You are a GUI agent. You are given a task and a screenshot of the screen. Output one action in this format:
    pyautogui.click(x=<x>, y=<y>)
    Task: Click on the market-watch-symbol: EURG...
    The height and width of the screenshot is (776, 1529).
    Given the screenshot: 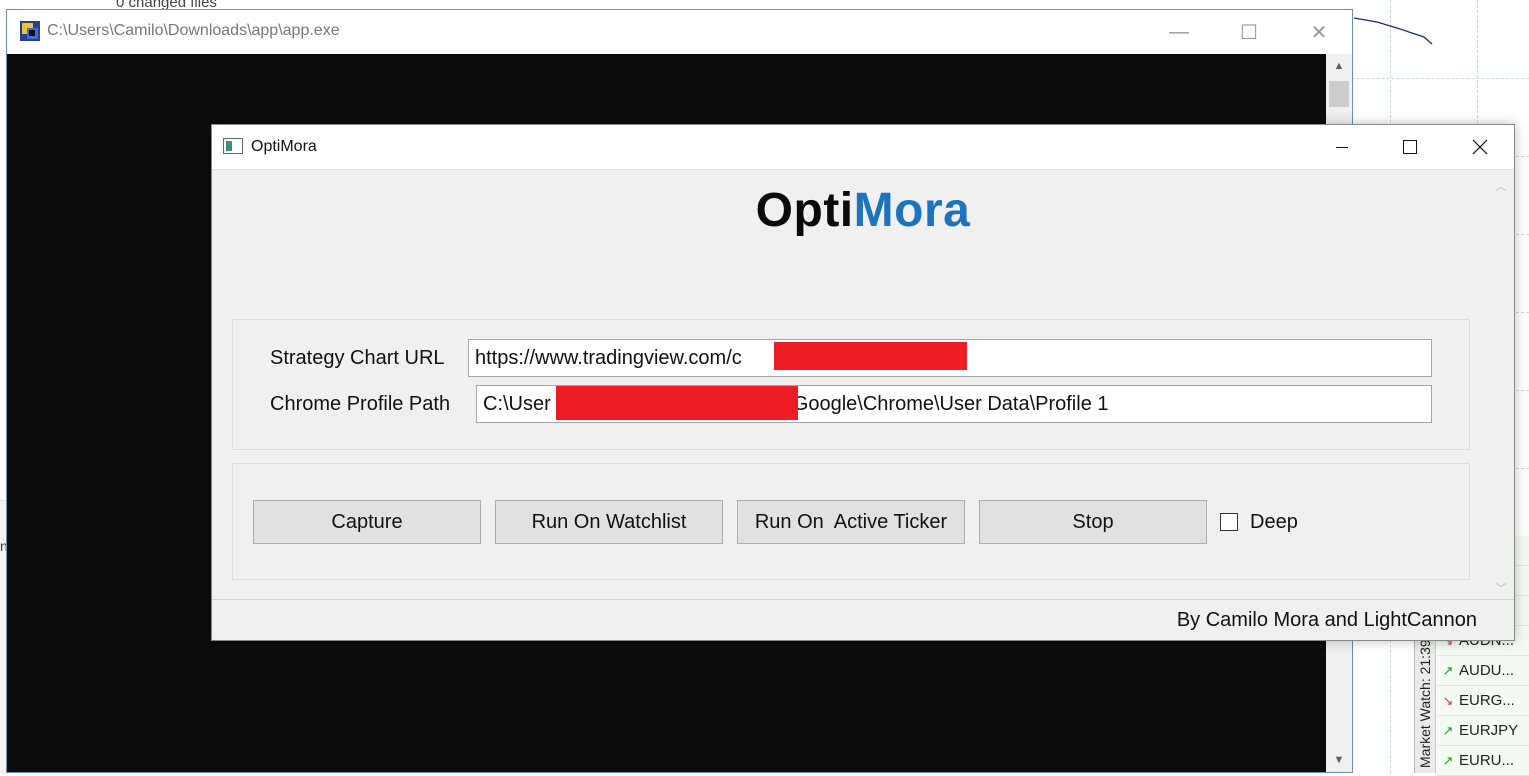 What is the action you would take?
    pyautogui.click(x=1487, y=700)
    